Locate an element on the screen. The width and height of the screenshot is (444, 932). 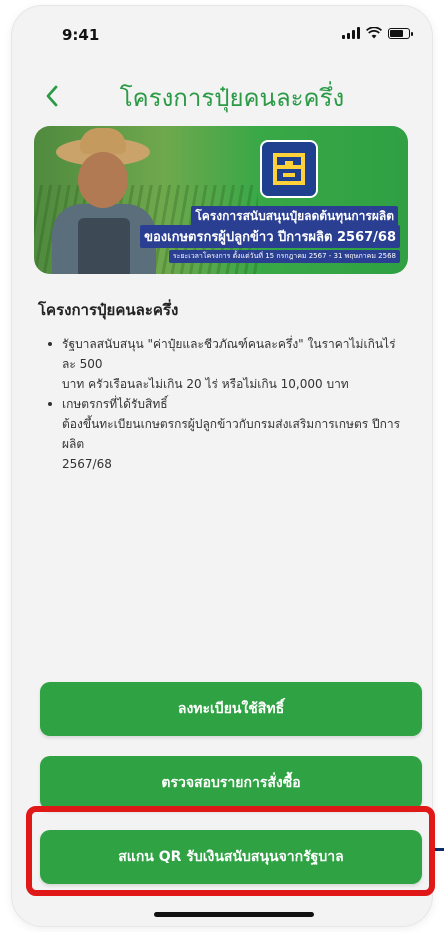
status-time: 9:41 is located at coordinates (81, 35).